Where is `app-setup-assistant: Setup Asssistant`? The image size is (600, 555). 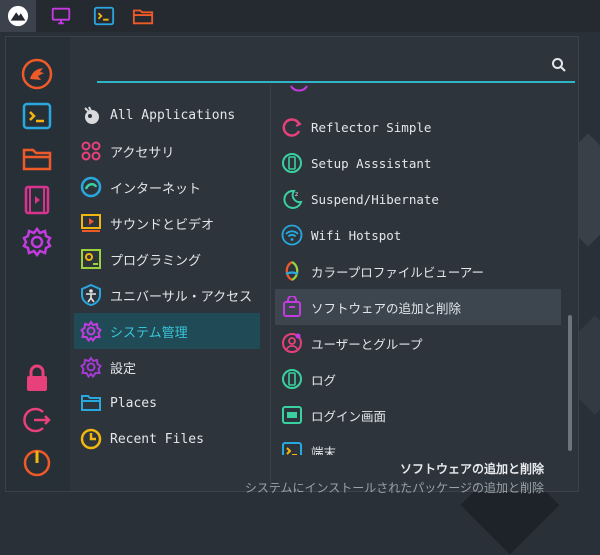 app-setup-assistant: Setup Asssistant is located at coordinates (418, 163).